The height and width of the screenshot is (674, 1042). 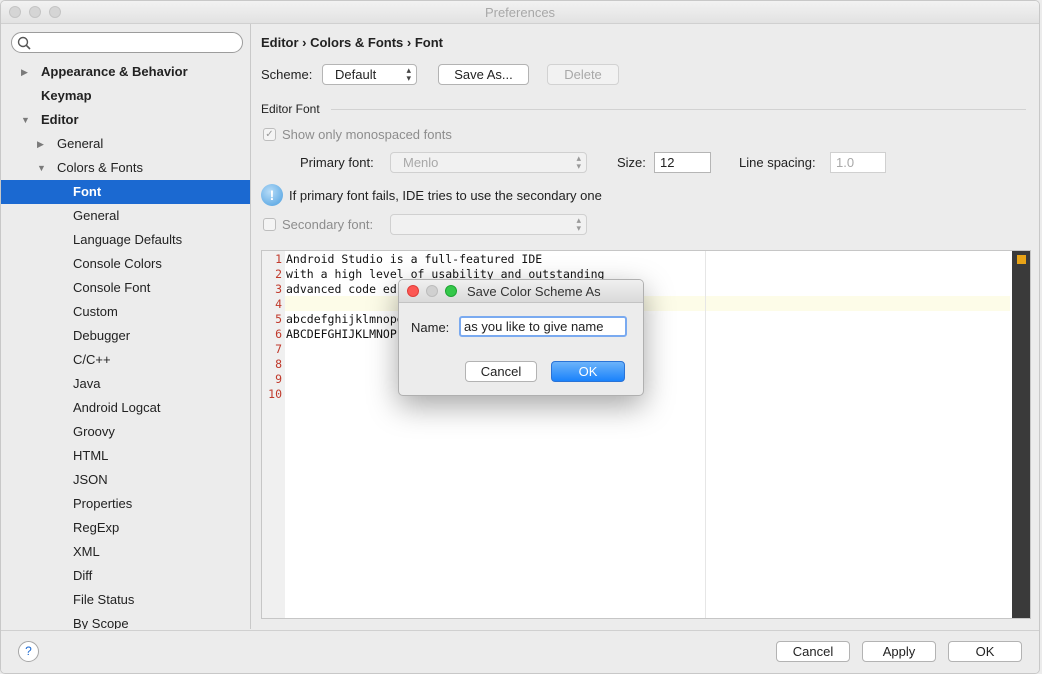 What do you see at coordinates (501, 371) in the screenshot?
I see `dialog-cancel-button: Cancel` at bounding box center [501, 371].